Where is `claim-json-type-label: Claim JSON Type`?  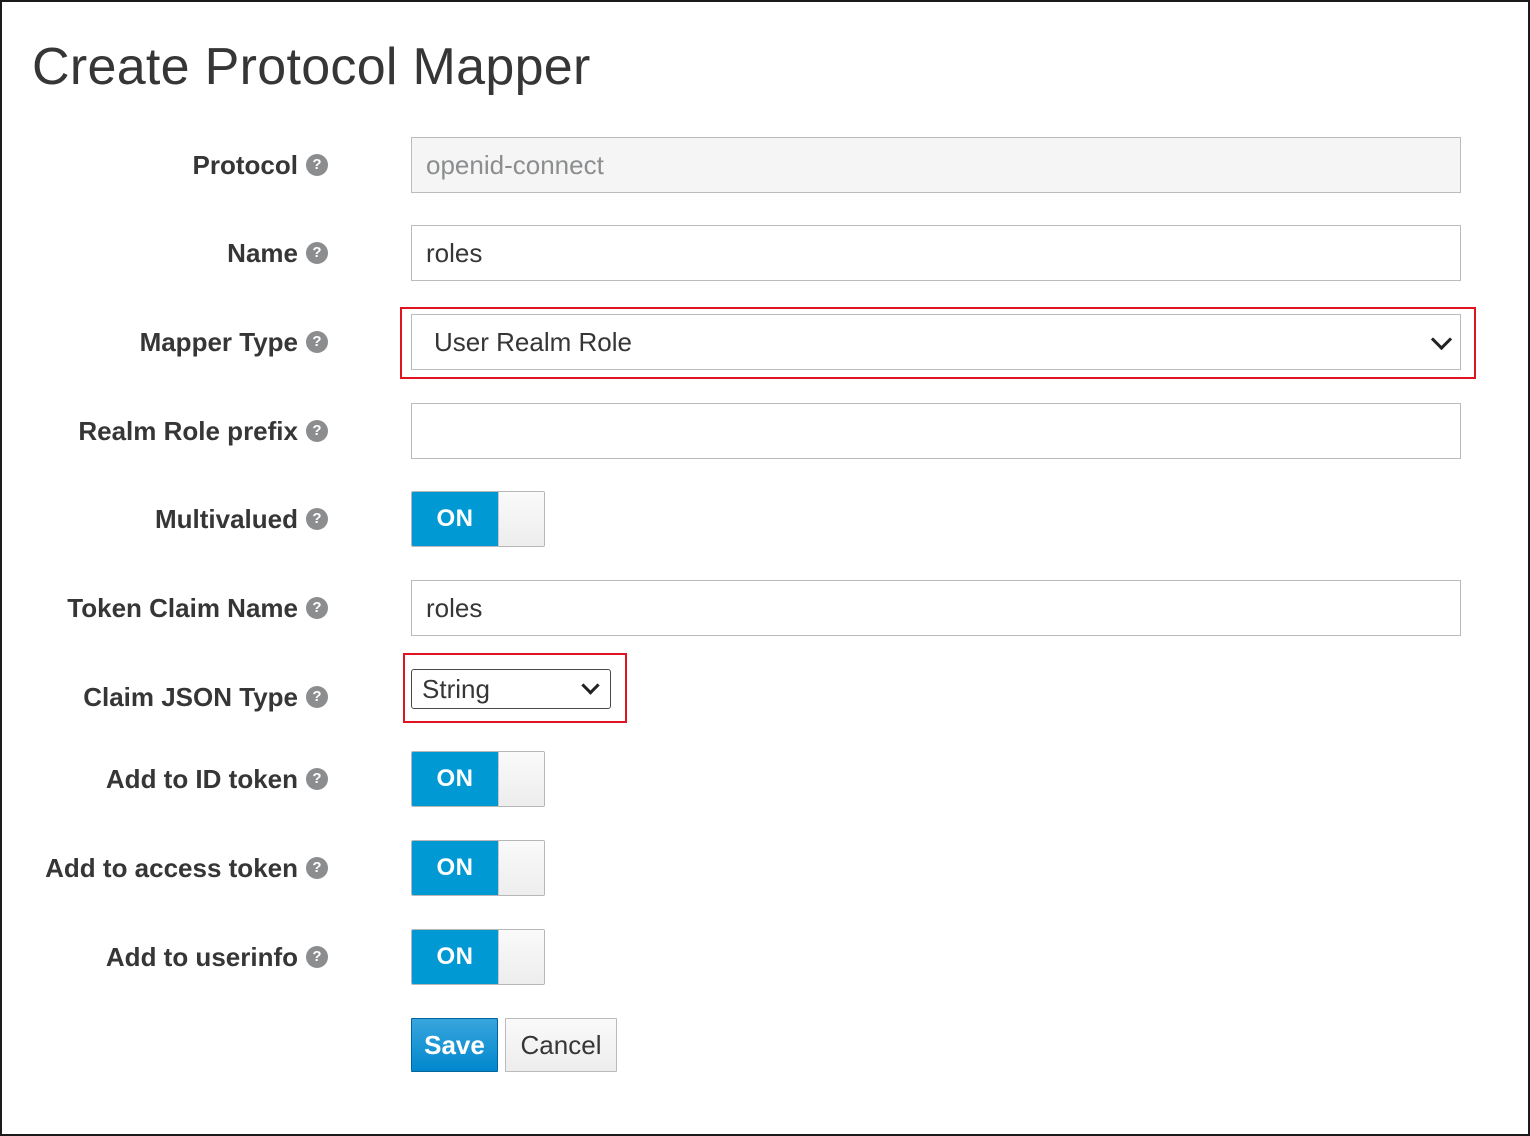
claim-json-type-label: Claim JSON Type is located at coordinates (190, 696).